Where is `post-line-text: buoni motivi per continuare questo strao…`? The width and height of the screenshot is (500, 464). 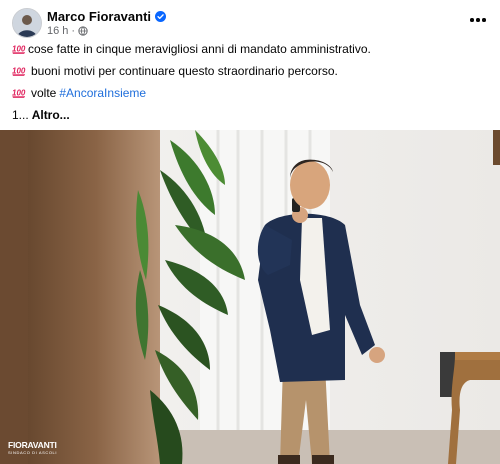
post-line-text: buoni motivi per continuare questo strao… is located at coordinates (184, 71).